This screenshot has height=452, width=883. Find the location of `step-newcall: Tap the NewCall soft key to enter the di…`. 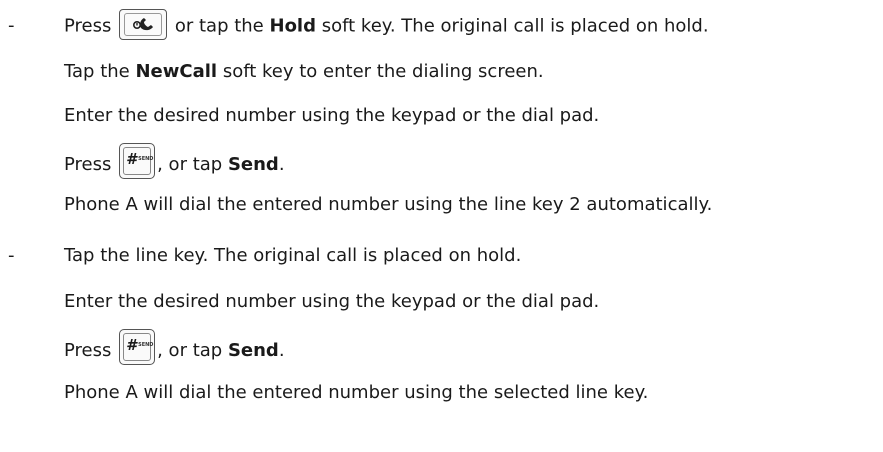

step-newcall: Tap the NewCall soft key to enter the di… is located at coordinates (304, 72).